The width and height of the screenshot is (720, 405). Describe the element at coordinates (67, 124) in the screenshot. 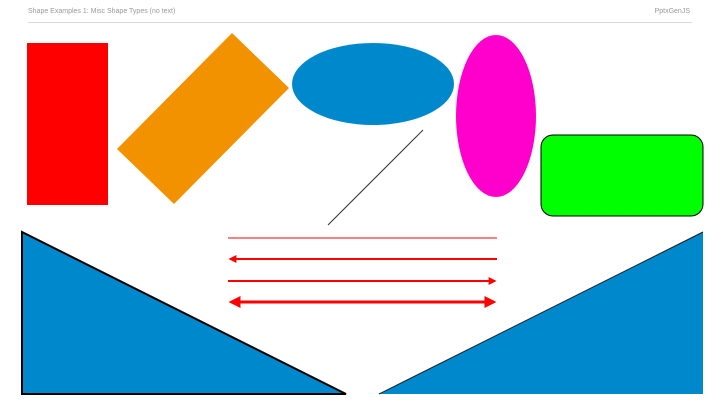

I see `red-rectangle` at that location.